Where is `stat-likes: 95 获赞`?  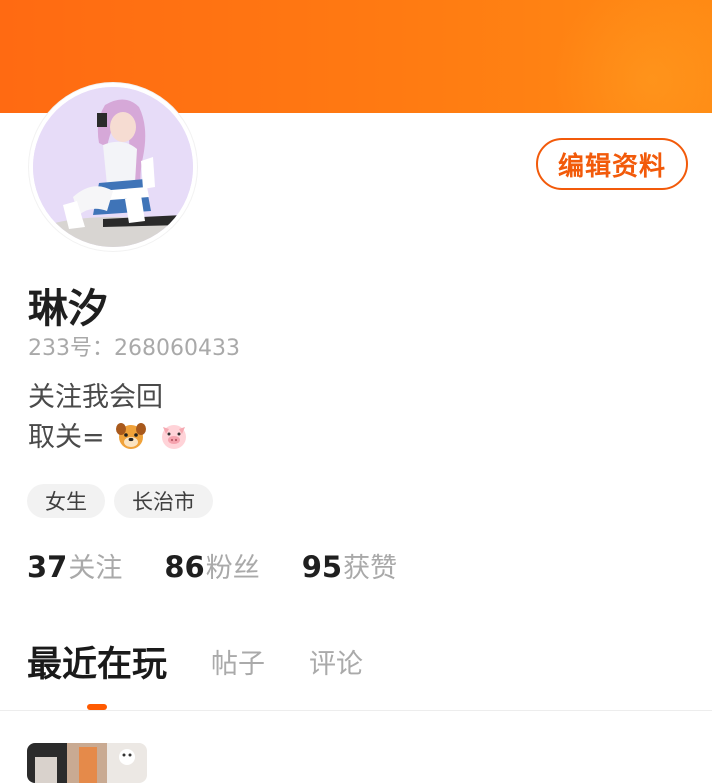
stat-likes: 95 获赞 is located at coordinates (349, 565).